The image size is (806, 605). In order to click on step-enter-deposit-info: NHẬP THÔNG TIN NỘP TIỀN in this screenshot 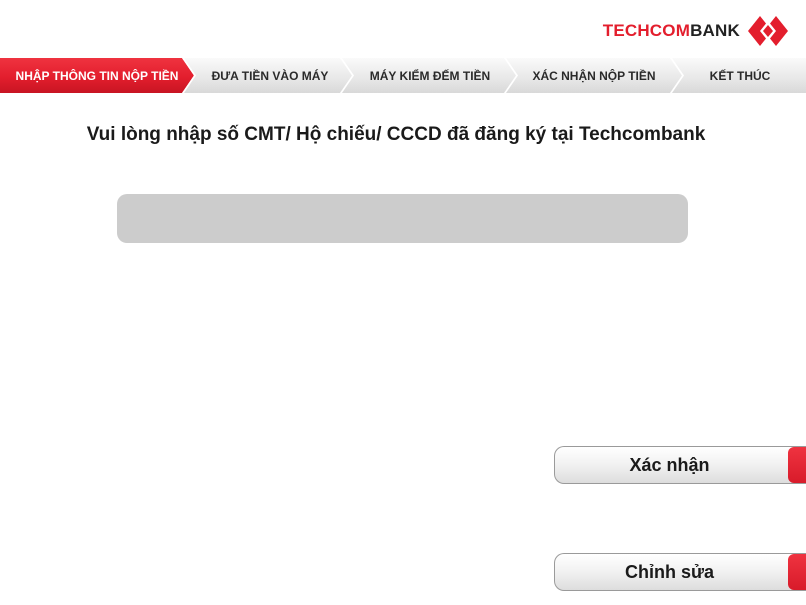, I will do `click(97, 75)`.